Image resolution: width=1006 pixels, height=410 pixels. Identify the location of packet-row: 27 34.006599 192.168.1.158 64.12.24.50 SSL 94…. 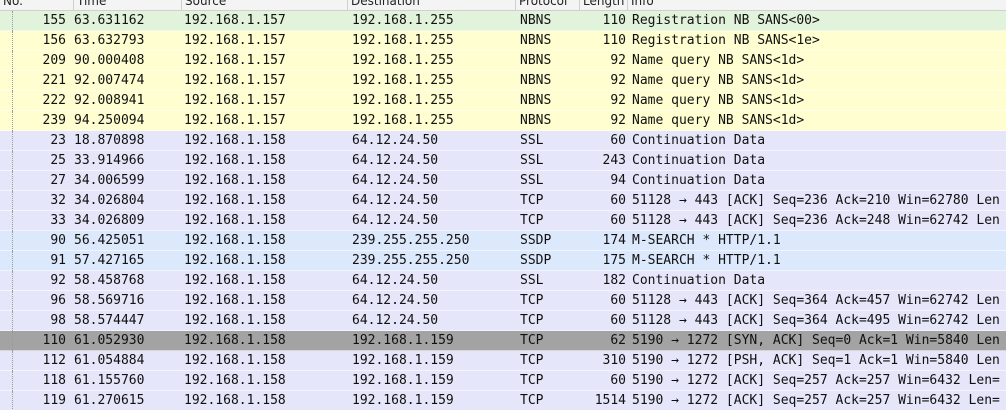
(503, 181).